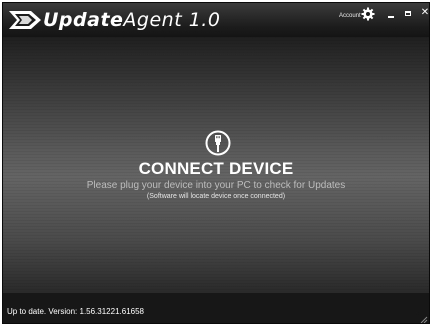  What do you see at coordinates (218, 143) in the screenshot?
I see `usb-plug-icon` at bounding box center [218, 143].